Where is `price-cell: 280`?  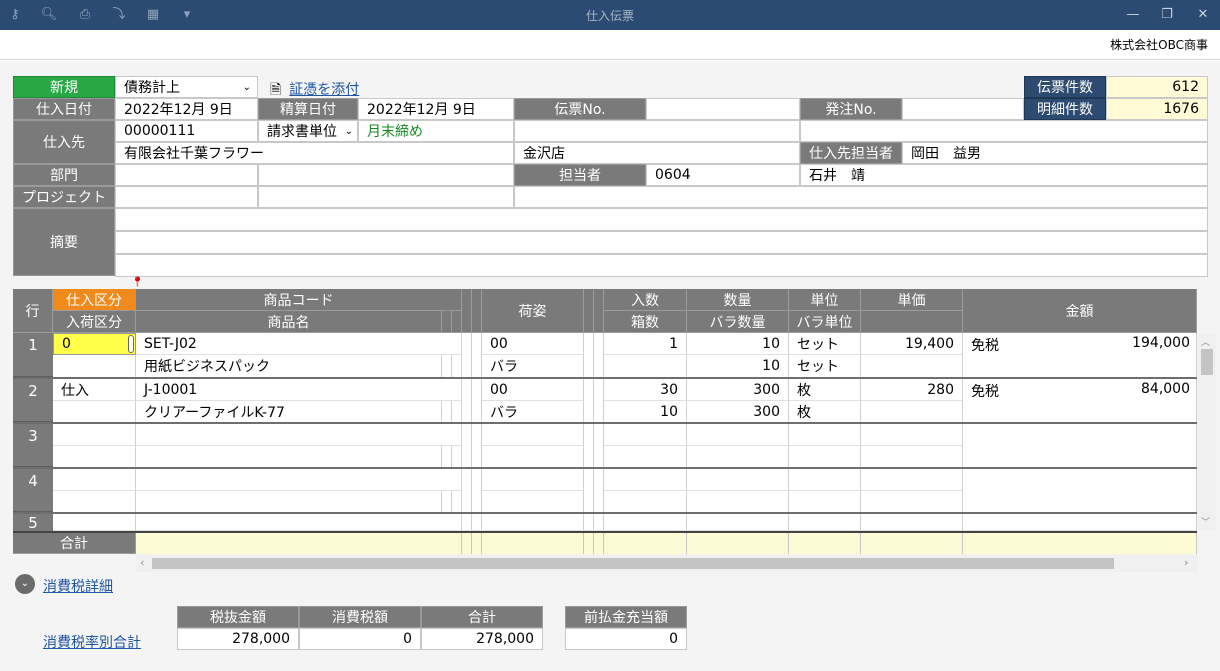 price-cell: 280 is located at coordinates (912, 390).